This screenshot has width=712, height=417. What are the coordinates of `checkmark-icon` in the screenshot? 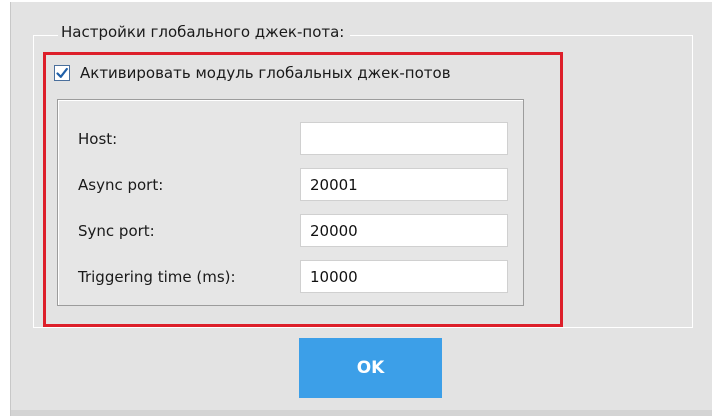 It's located at (62, 72).